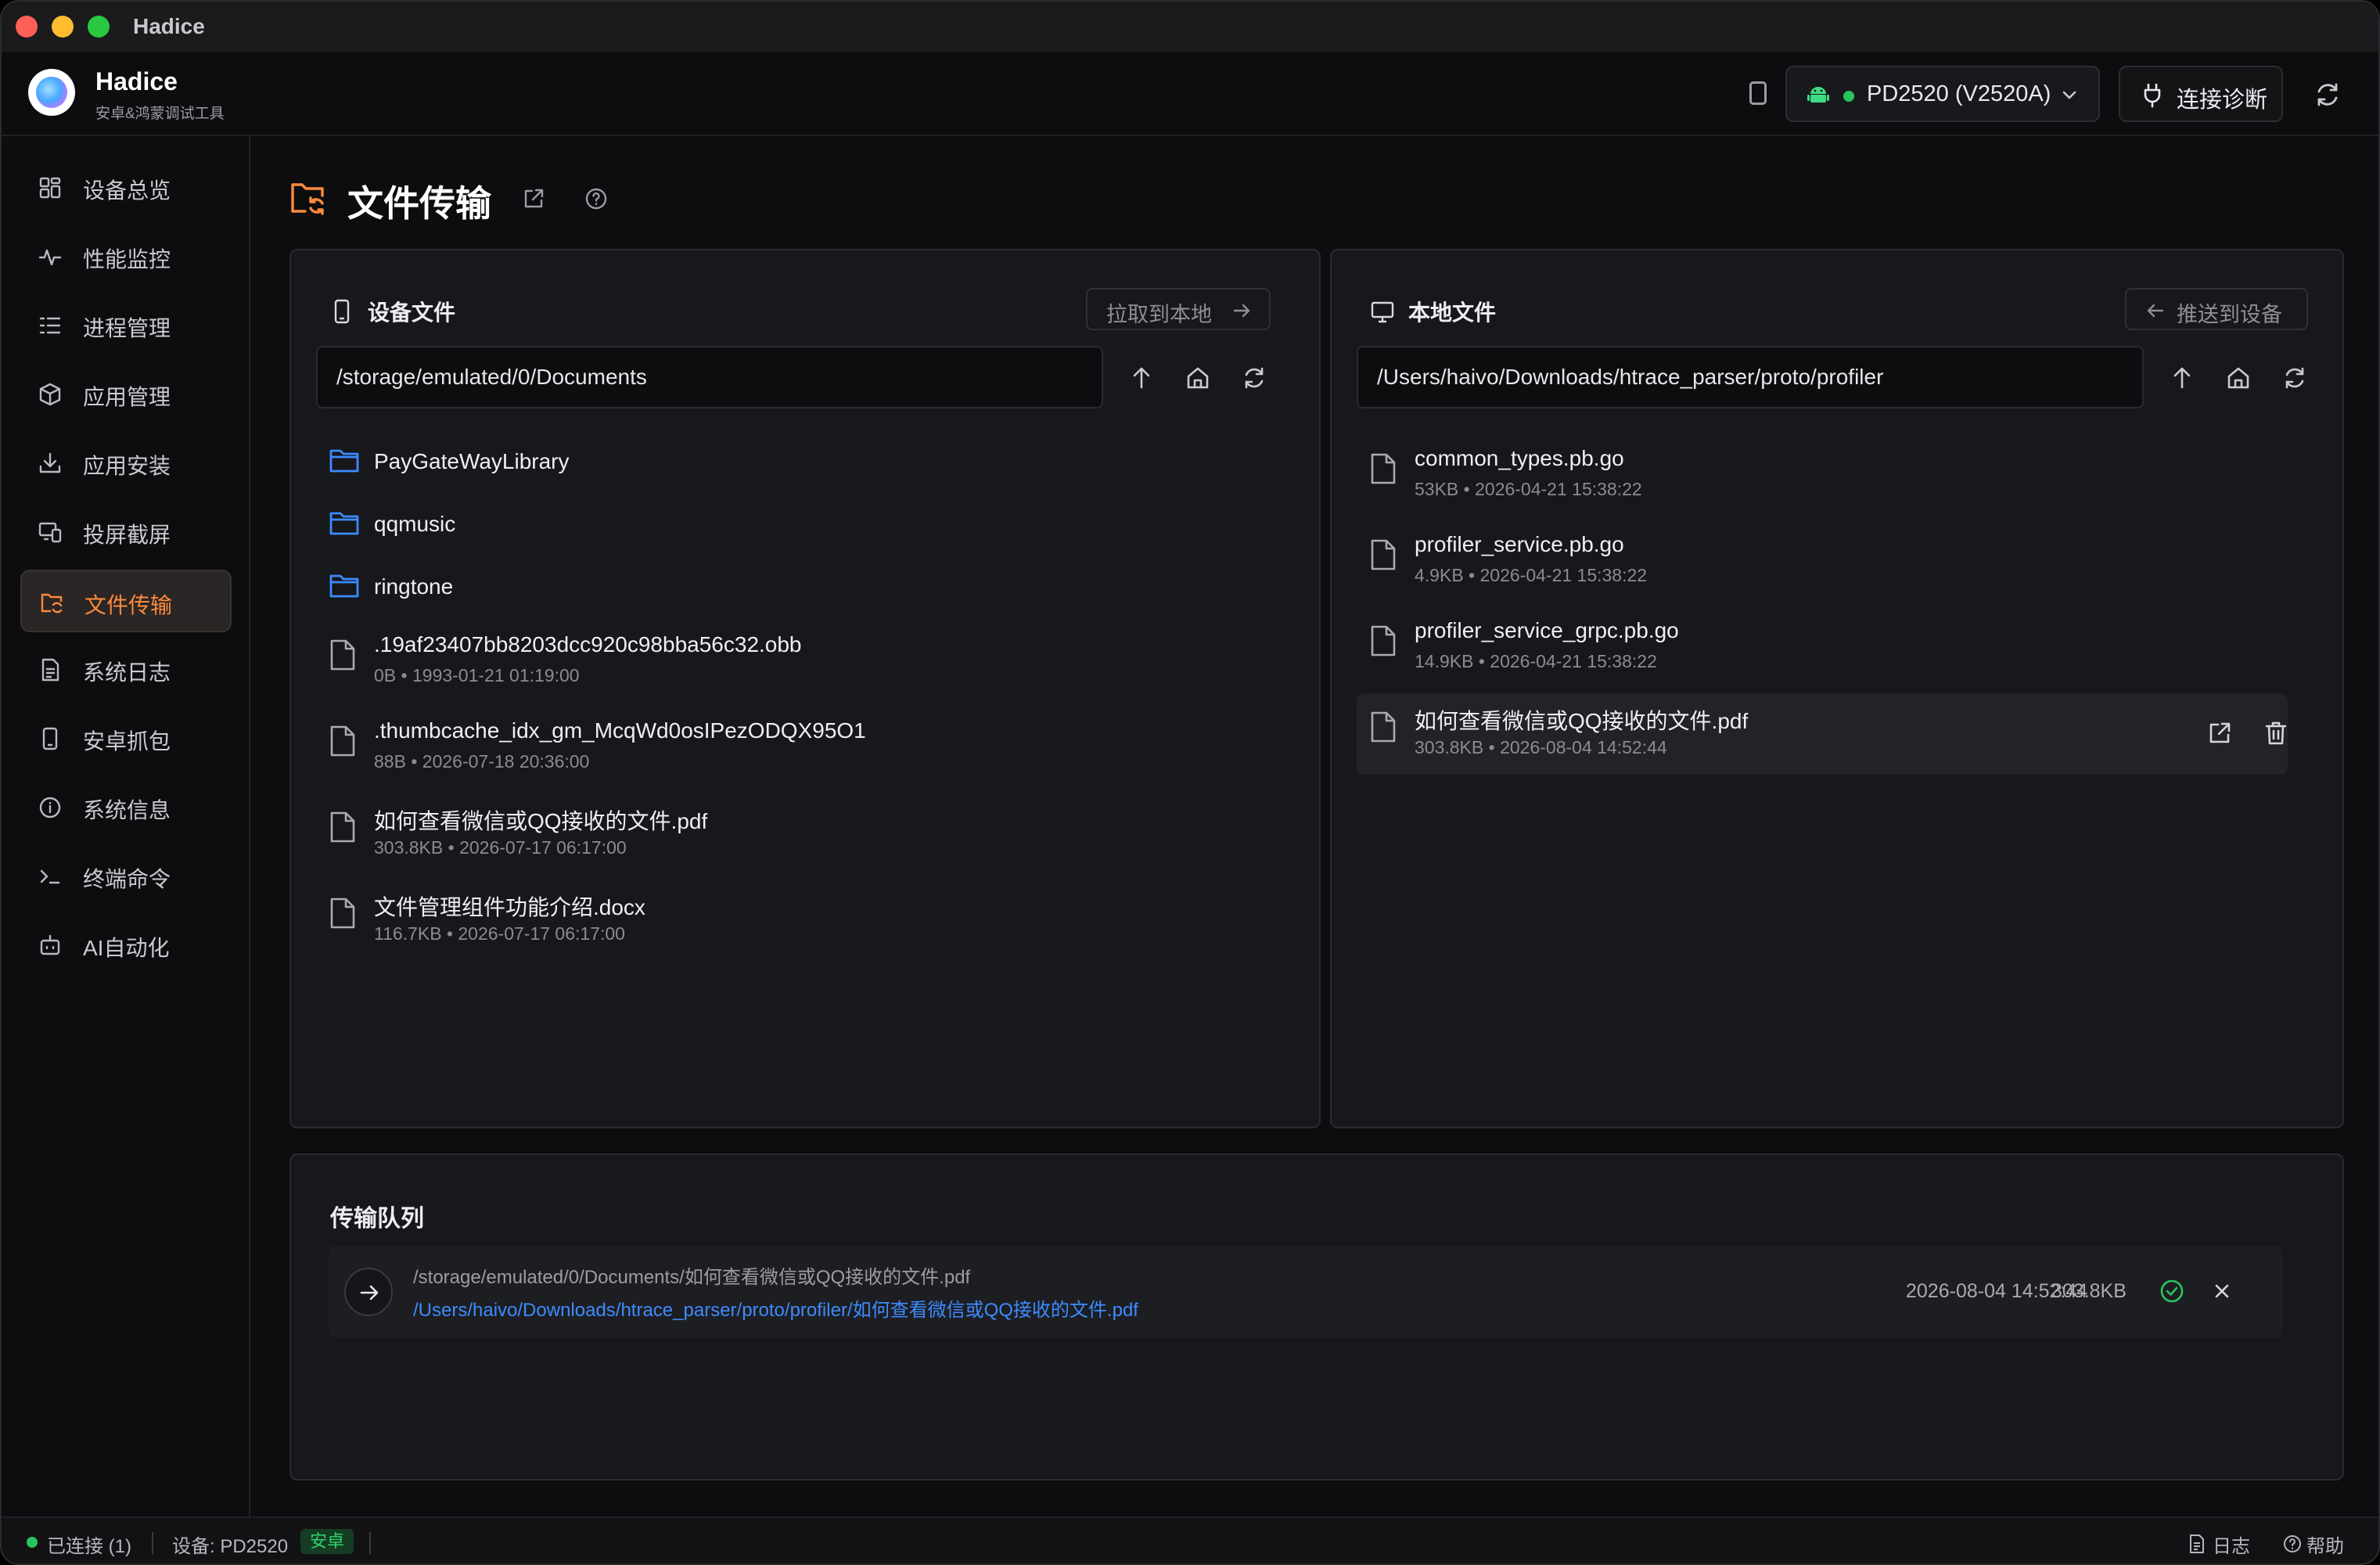 Image resolution: width=2380 pixels, height=1565 pixels. I want to click on file-meta: 4.9KB • 2026-04-21 15:38:22, so click(1531, 575).